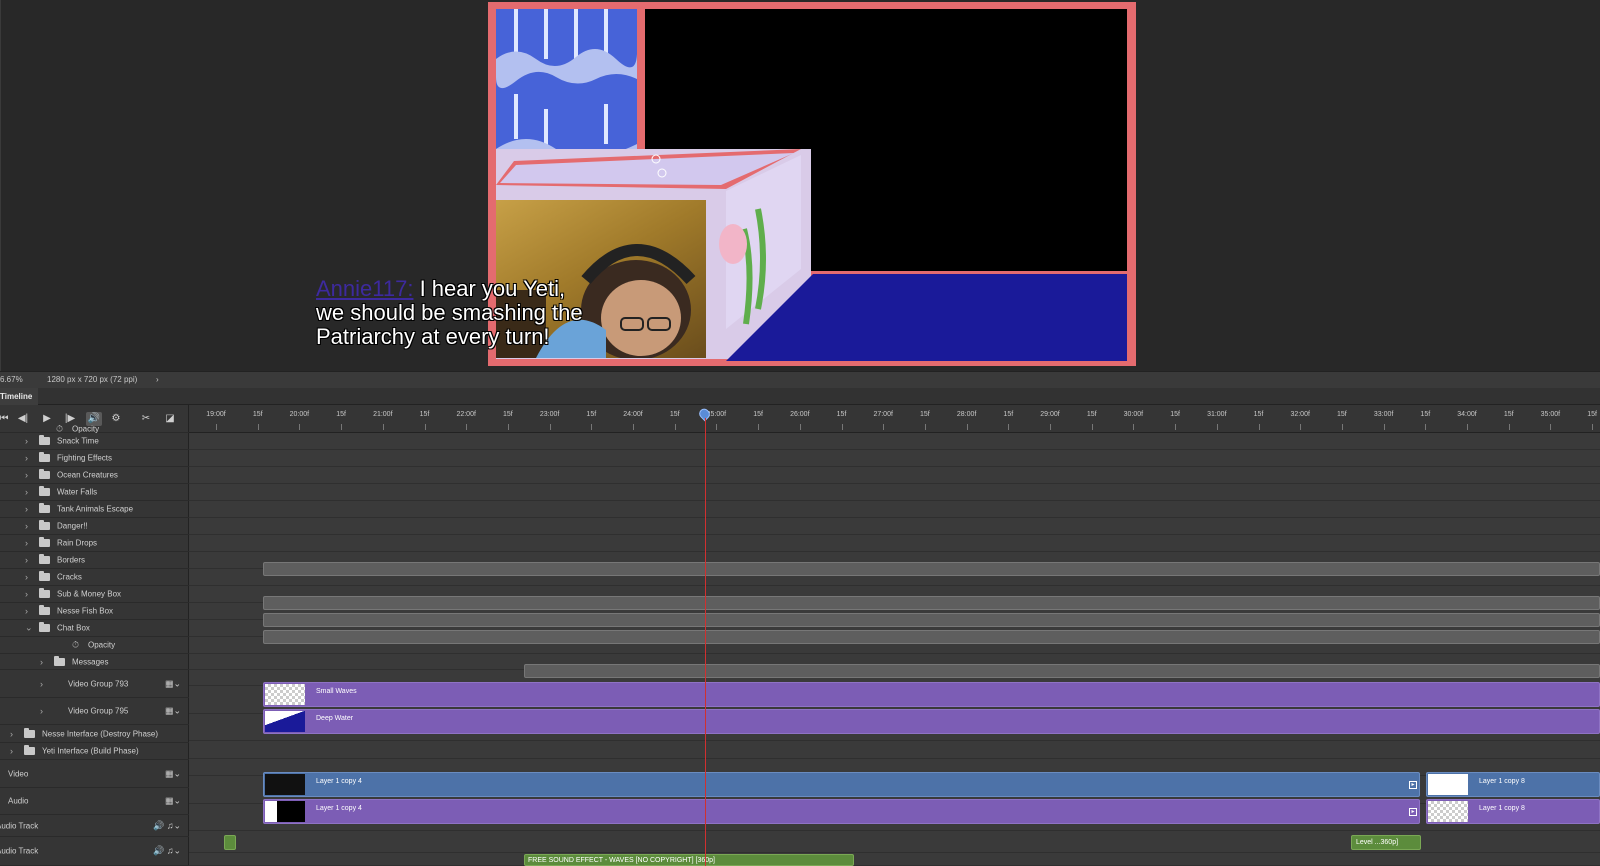 This screenshot has width=1600, height=866. Describe the element at coordinates (6, 419) in the screenshot. I see `go-to-first-frame-icon: ⏮` at that location.